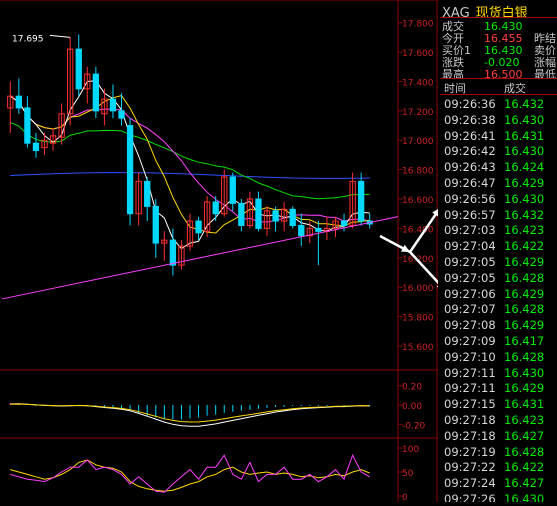 Image resolution: width=557 pixels, height=506 pixels. I want to click on osc-tick-label: 50, so click(408, 474).